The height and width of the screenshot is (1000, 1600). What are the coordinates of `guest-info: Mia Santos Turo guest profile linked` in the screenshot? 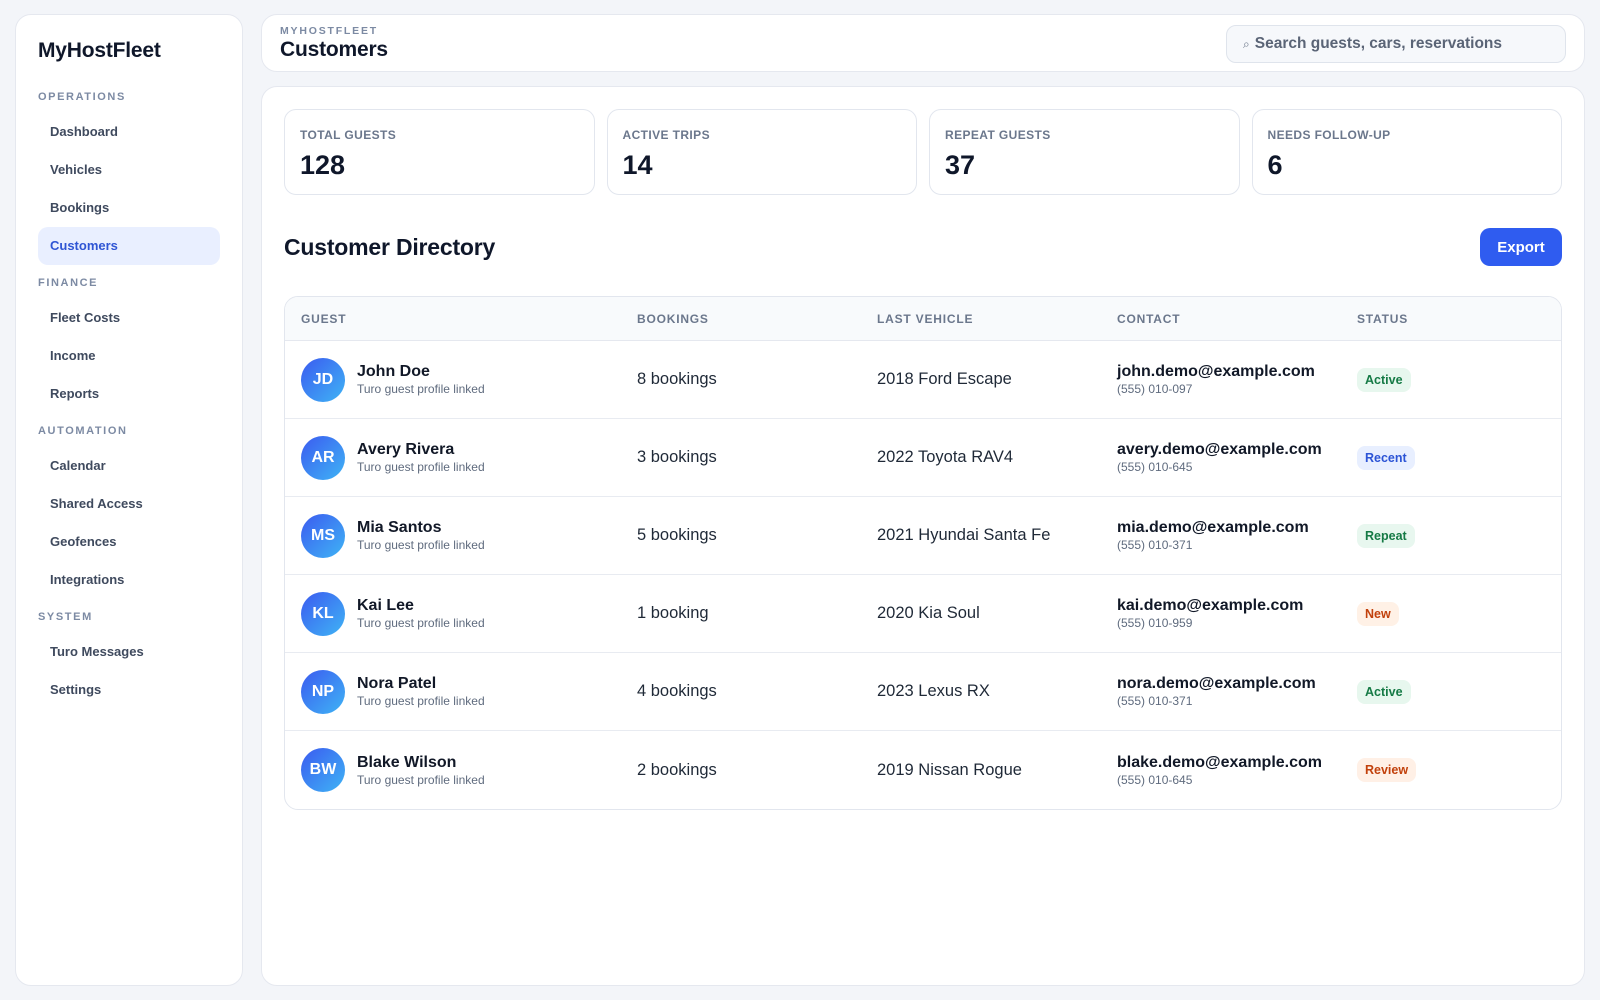 It's located at (421, 535).